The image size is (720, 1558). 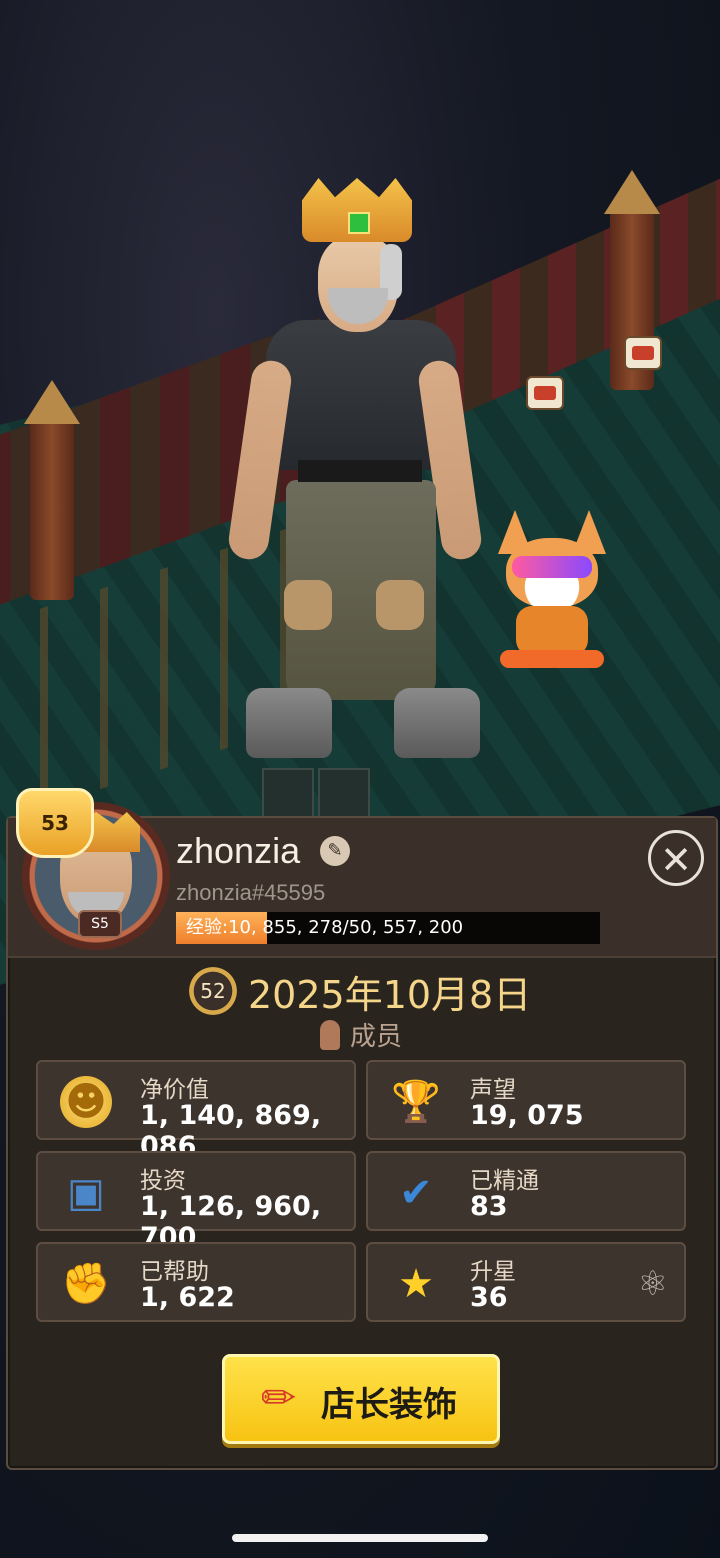 What do you see at coordinates (213, 991) in the screenshot?
I see `rank-laurel-icon: 52` at bounding box center [213, 991].